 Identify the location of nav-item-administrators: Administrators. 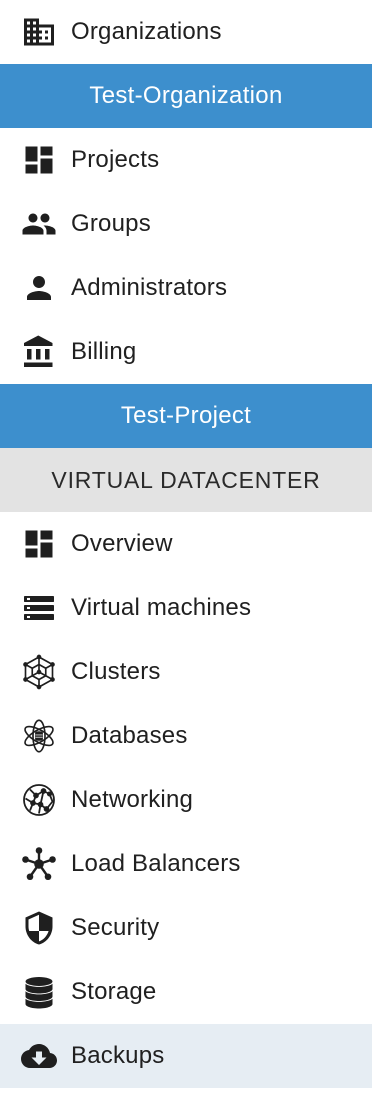
(186, 288).